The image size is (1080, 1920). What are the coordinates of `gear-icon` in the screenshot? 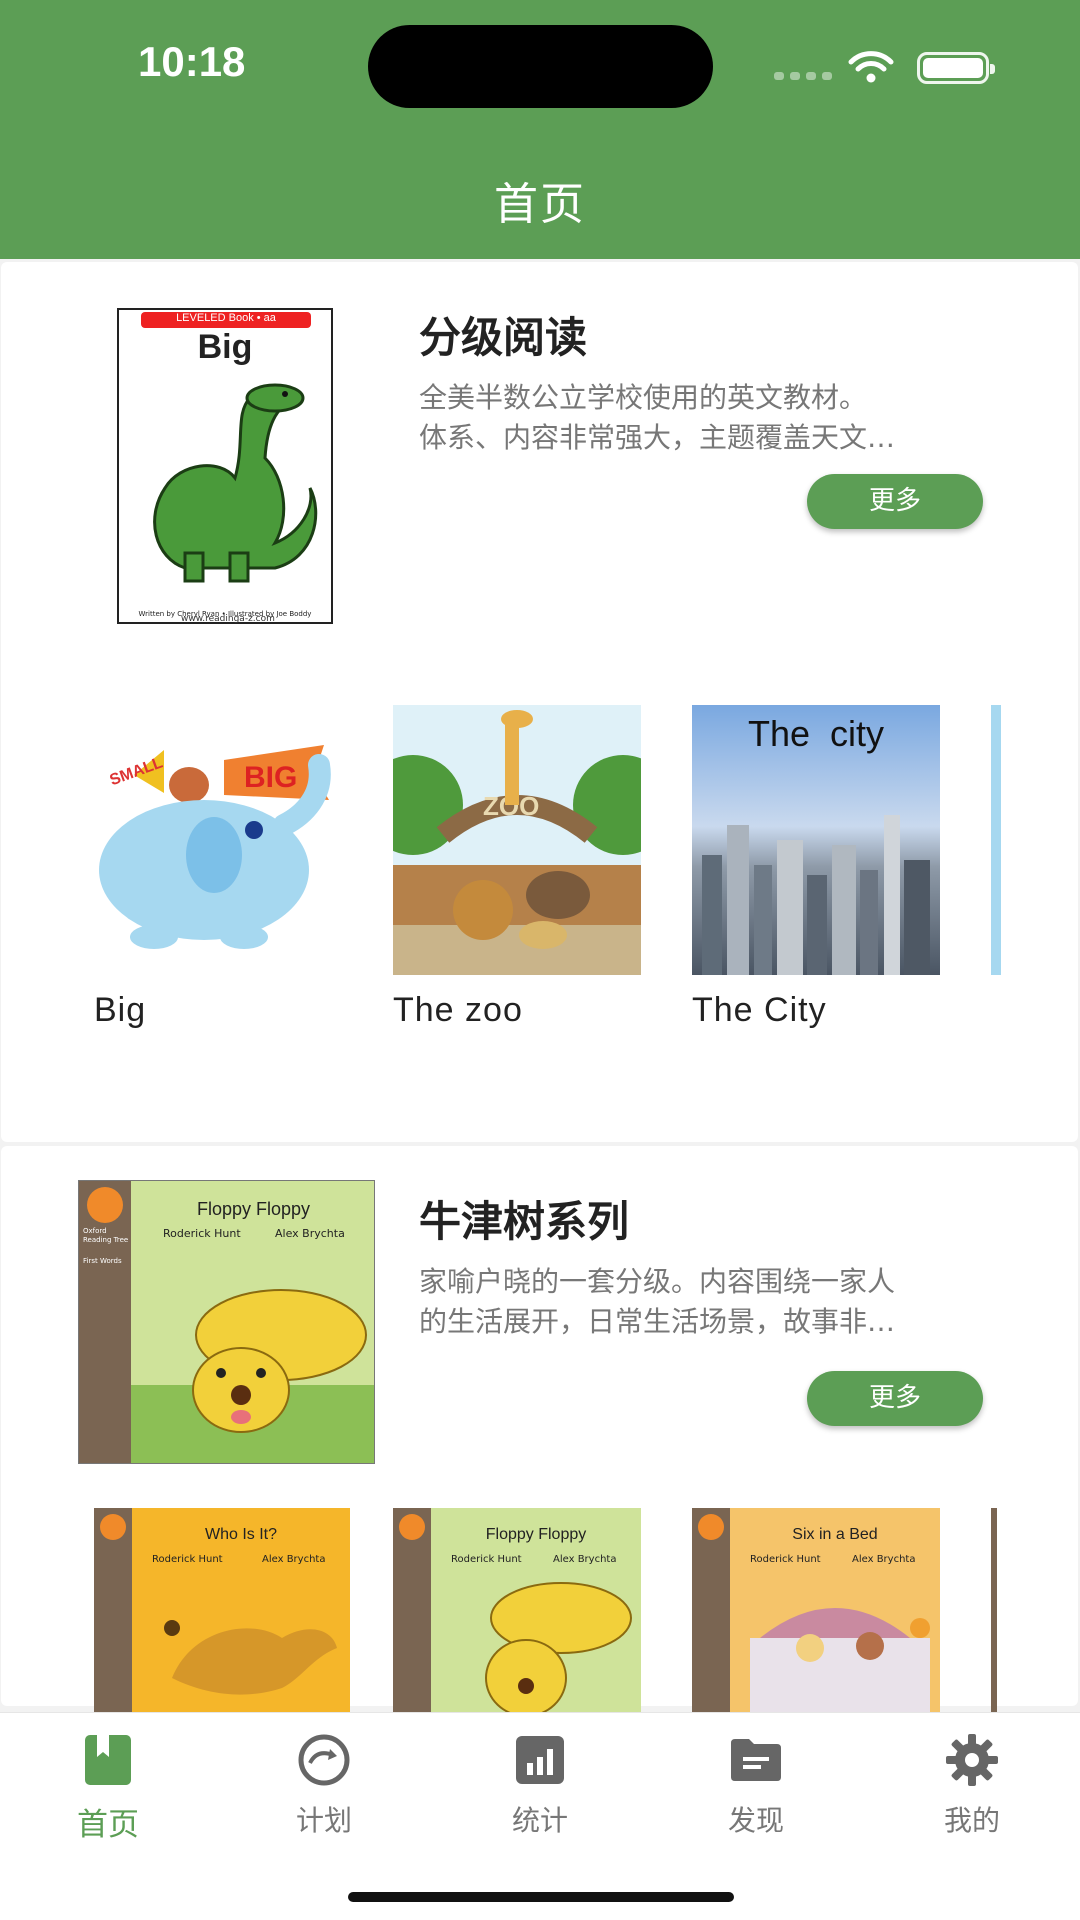 It's located at (972, 1760).